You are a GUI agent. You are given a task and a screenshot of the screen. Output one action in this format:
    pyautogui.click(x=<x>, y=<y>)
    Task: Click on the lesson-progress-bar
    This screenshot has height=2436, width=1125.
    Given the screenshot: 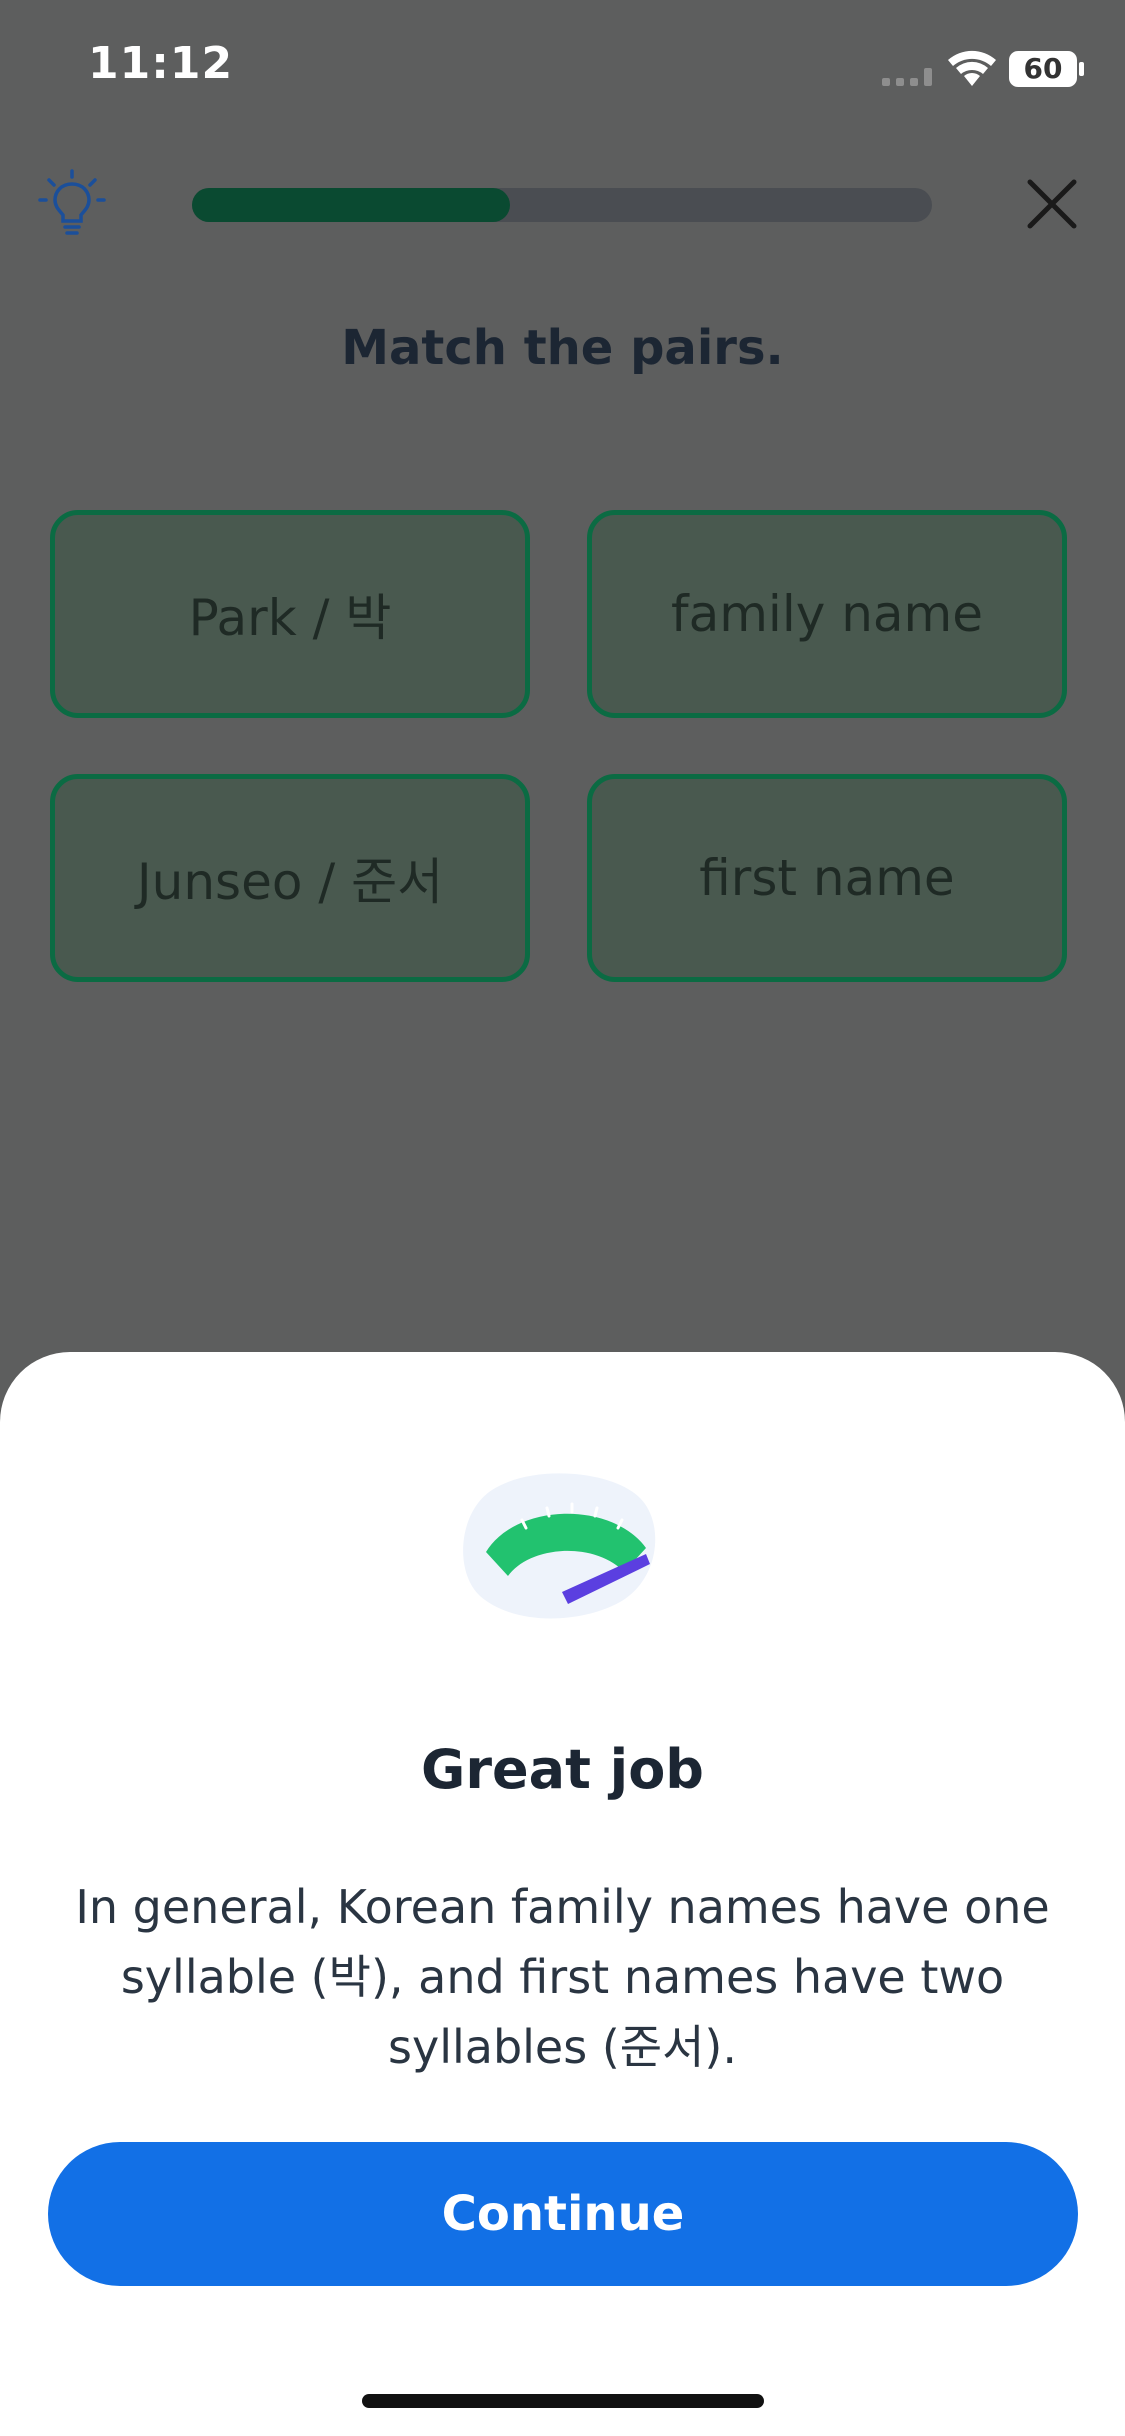 What is the action you would take?
    pyautogui.click(x=562, y=205)
    